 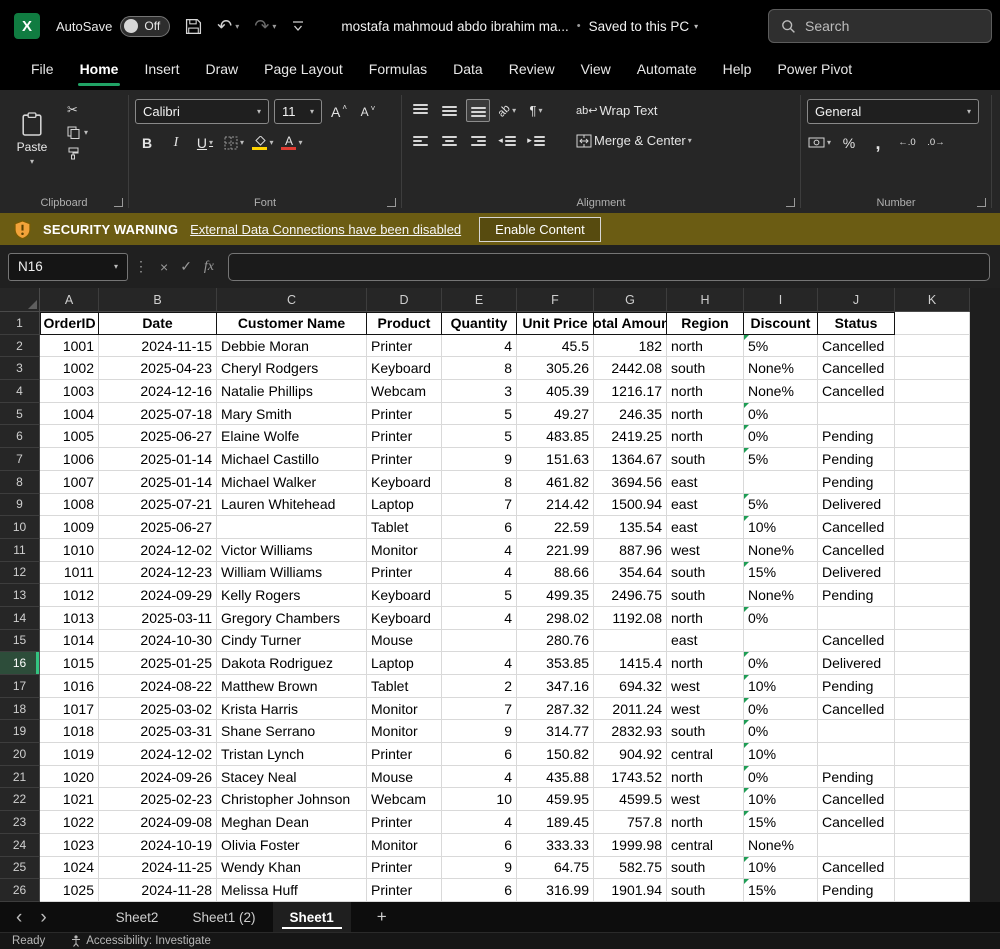 I want to click on cell-C17: Matthew Brown, so click(x=292, y=686).